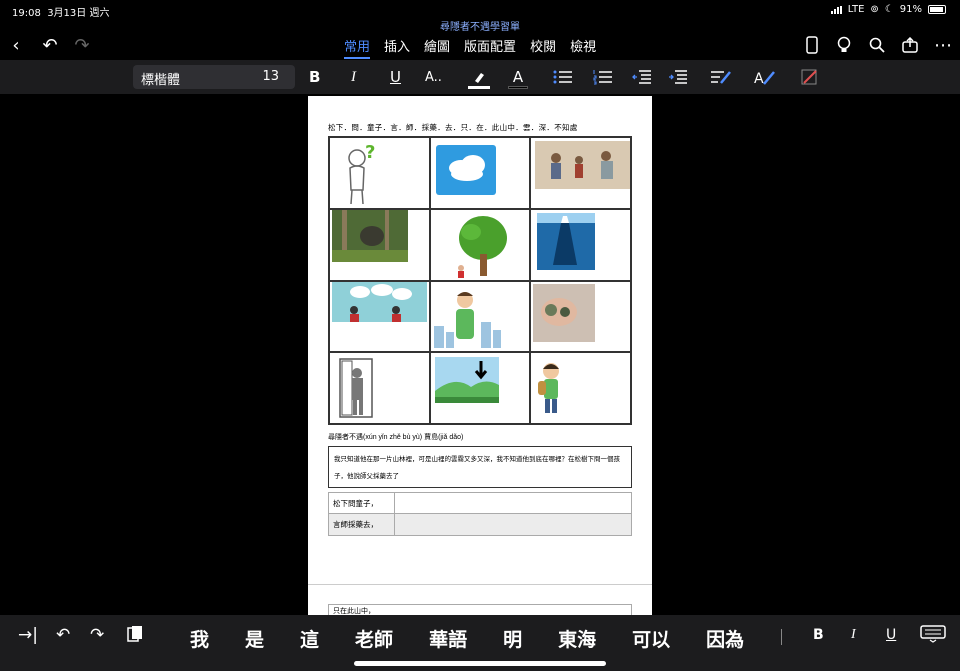  Describe the element at coordinates (490, 47) in the screenshot. I see `tab-layout: 版面配置` at that location.